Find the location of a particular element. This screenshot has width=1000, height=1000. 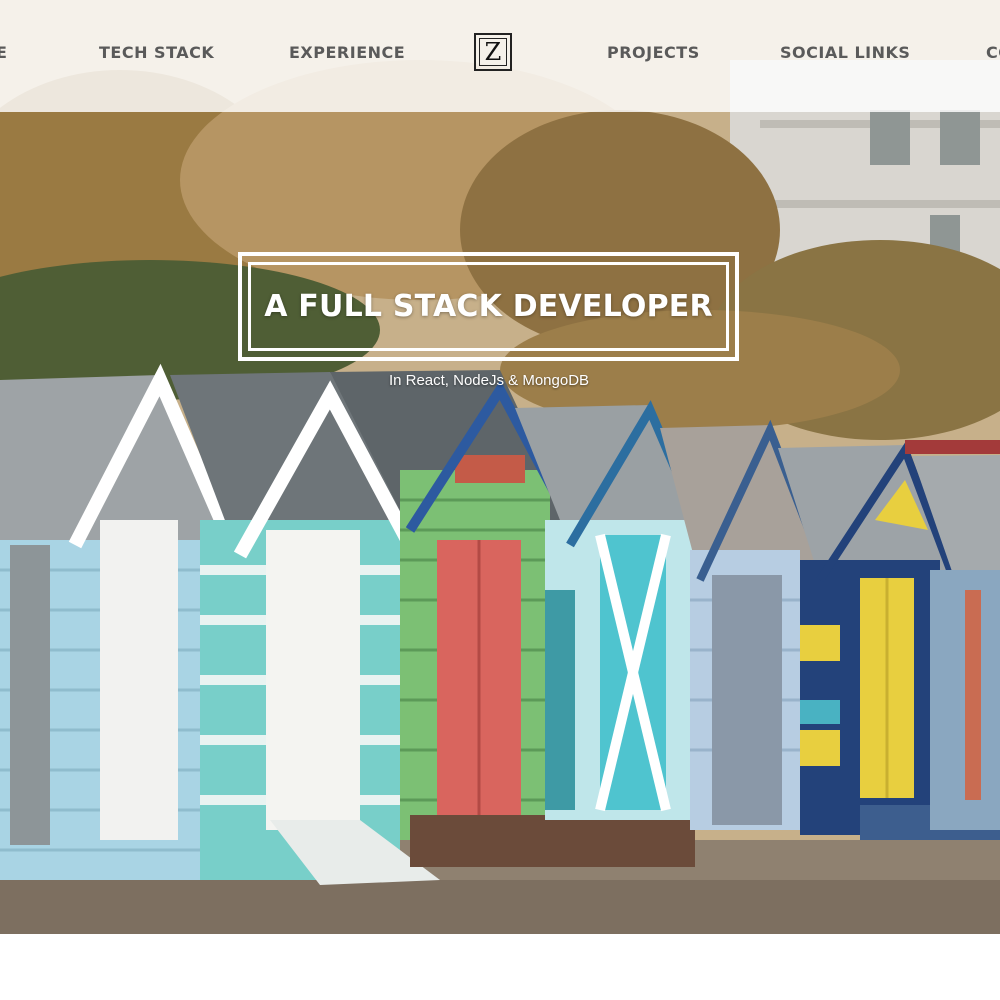

nav-link-experience: EXPERIENCE is located at coordinates (347, 53).